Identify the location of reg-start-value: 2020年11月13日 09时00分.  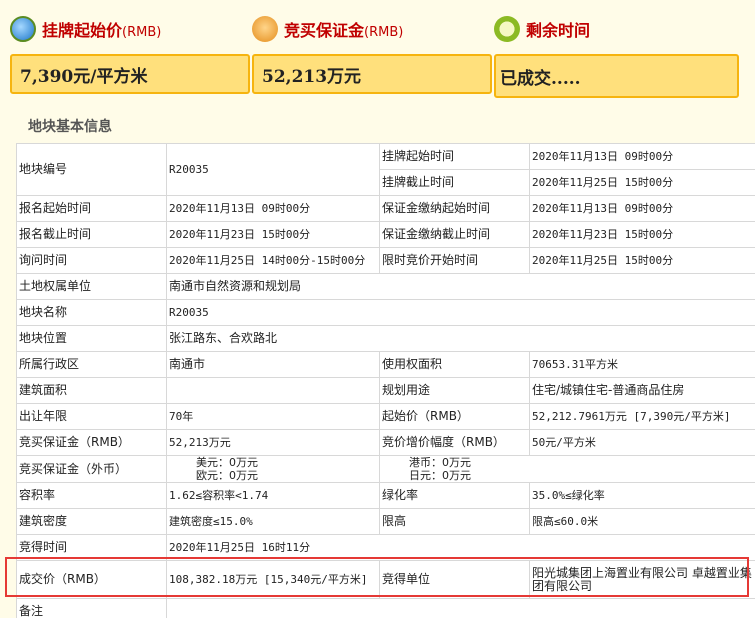
(273, 208).